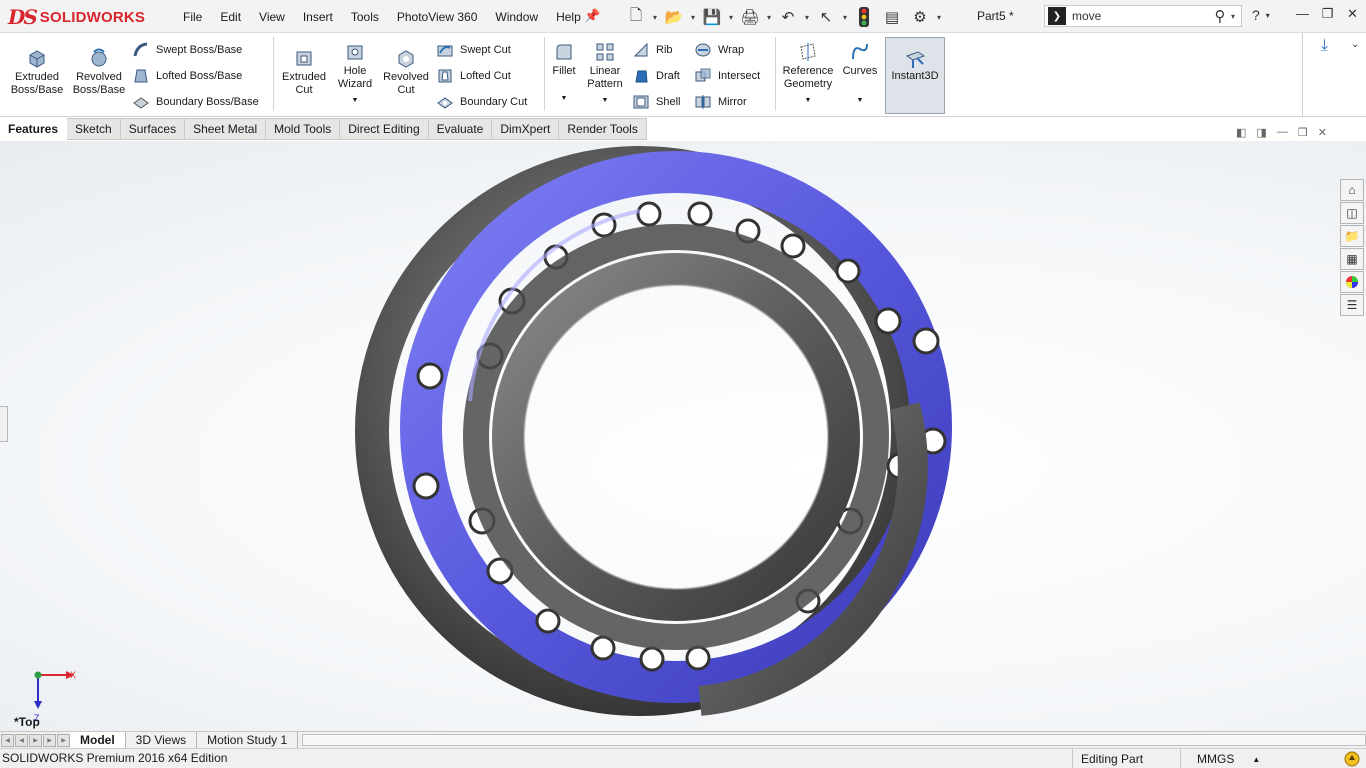 Image resolution: width=1366 pixels, height=768 pixels. Describe the element at coordinates (304, 72) in the screenshot. I see `extruded-cut-button: Extruded Cut` at that location.